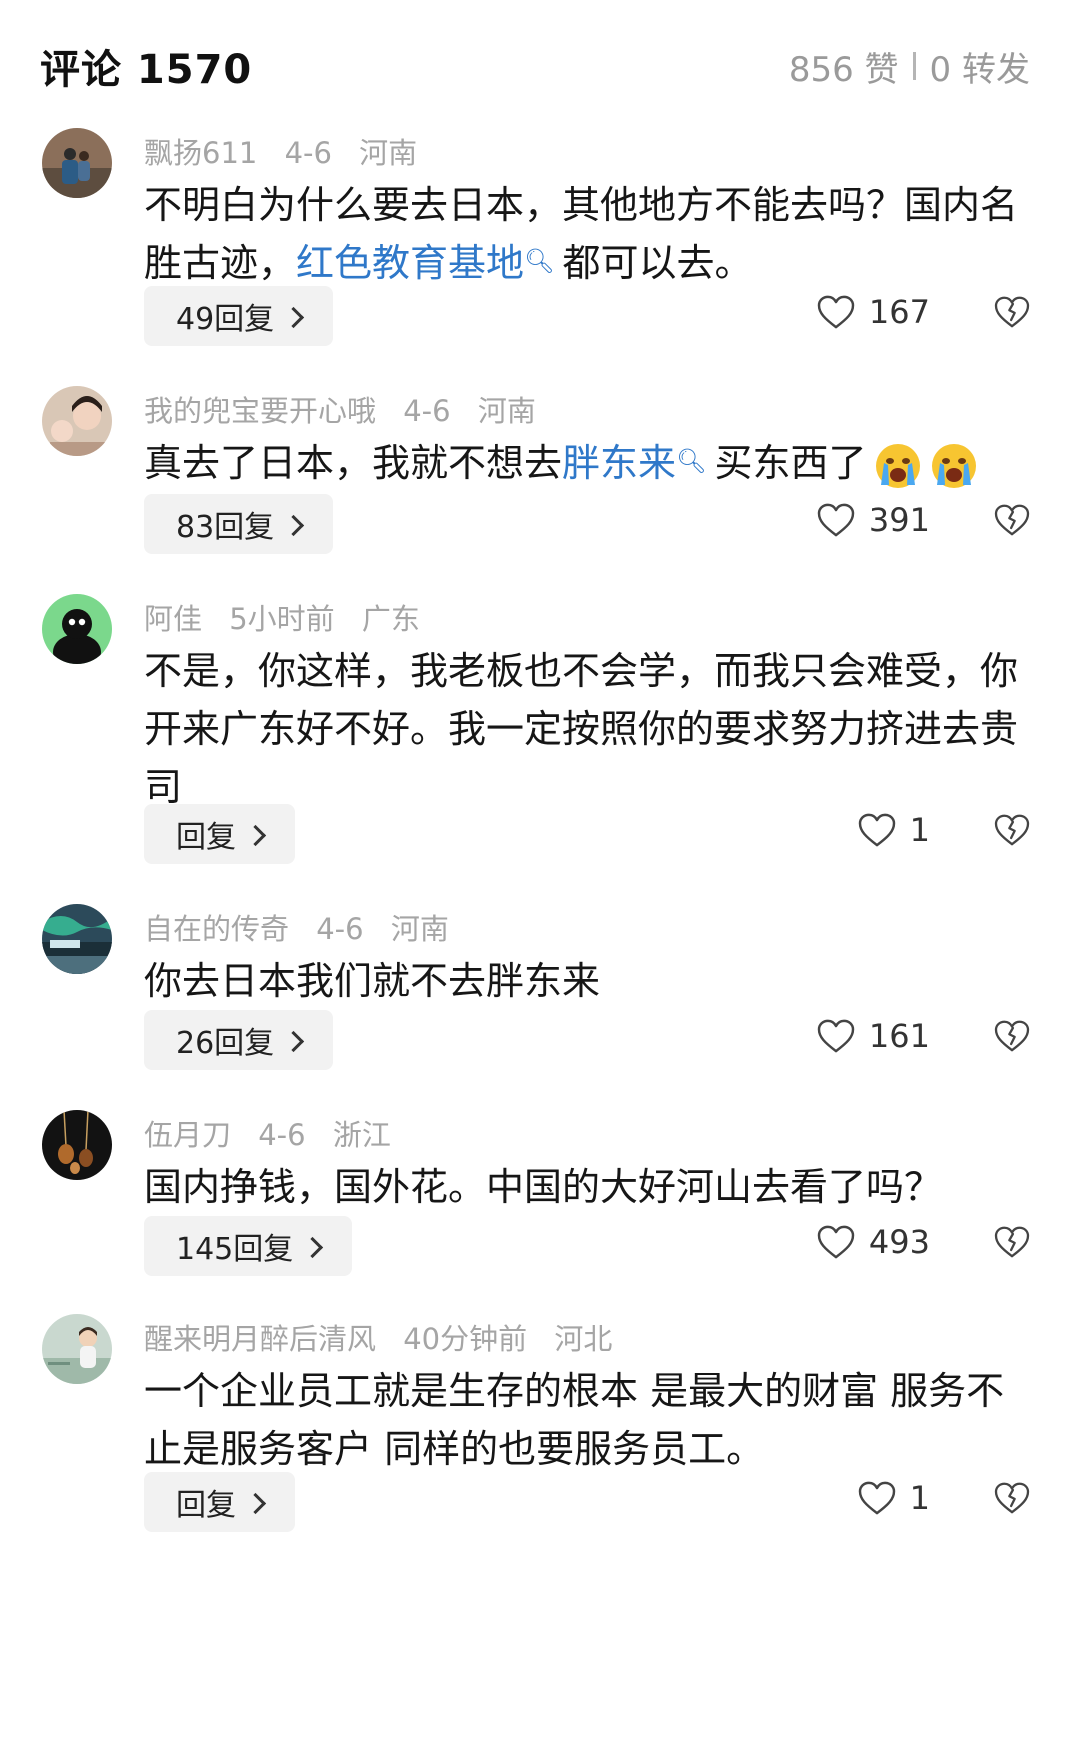 The image size is (1080, 1753). I want to click on comment-username: 伍月刀, so click(187, 1135).